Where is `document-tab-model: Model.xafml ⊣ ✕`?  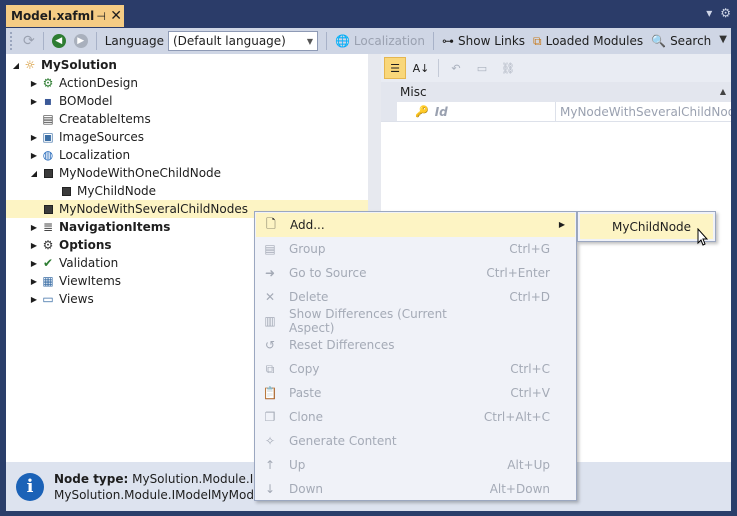 document-tab-model: Model.xafml ⊣ ✕ is located at coordinates (65, 16).